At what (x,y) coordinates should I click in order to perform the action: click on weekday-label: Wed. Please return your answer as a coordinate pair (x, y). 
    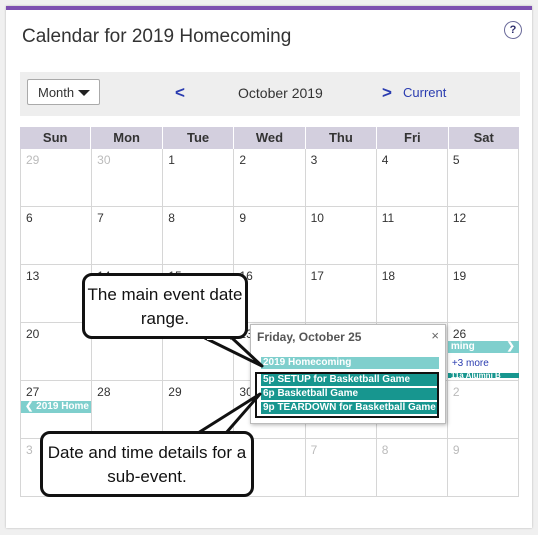
    Looking at the image, I should click on (270, 138).